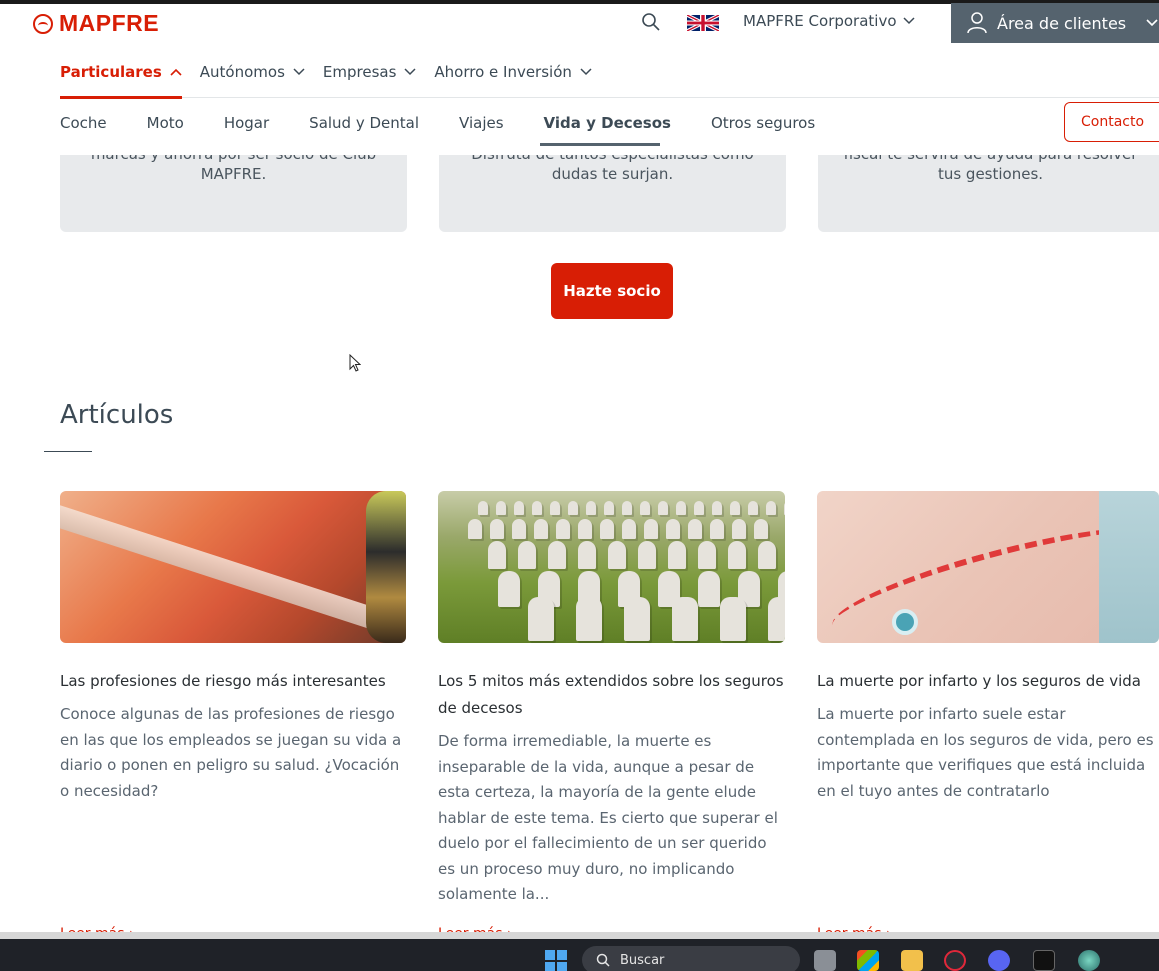 The height and width of the screenshot is (971, 1159). What do you see at coordinates (503, 72) in the screenshot?
I see `nav-label: Ahorro e Inversión` at bounding box center [503, 72].